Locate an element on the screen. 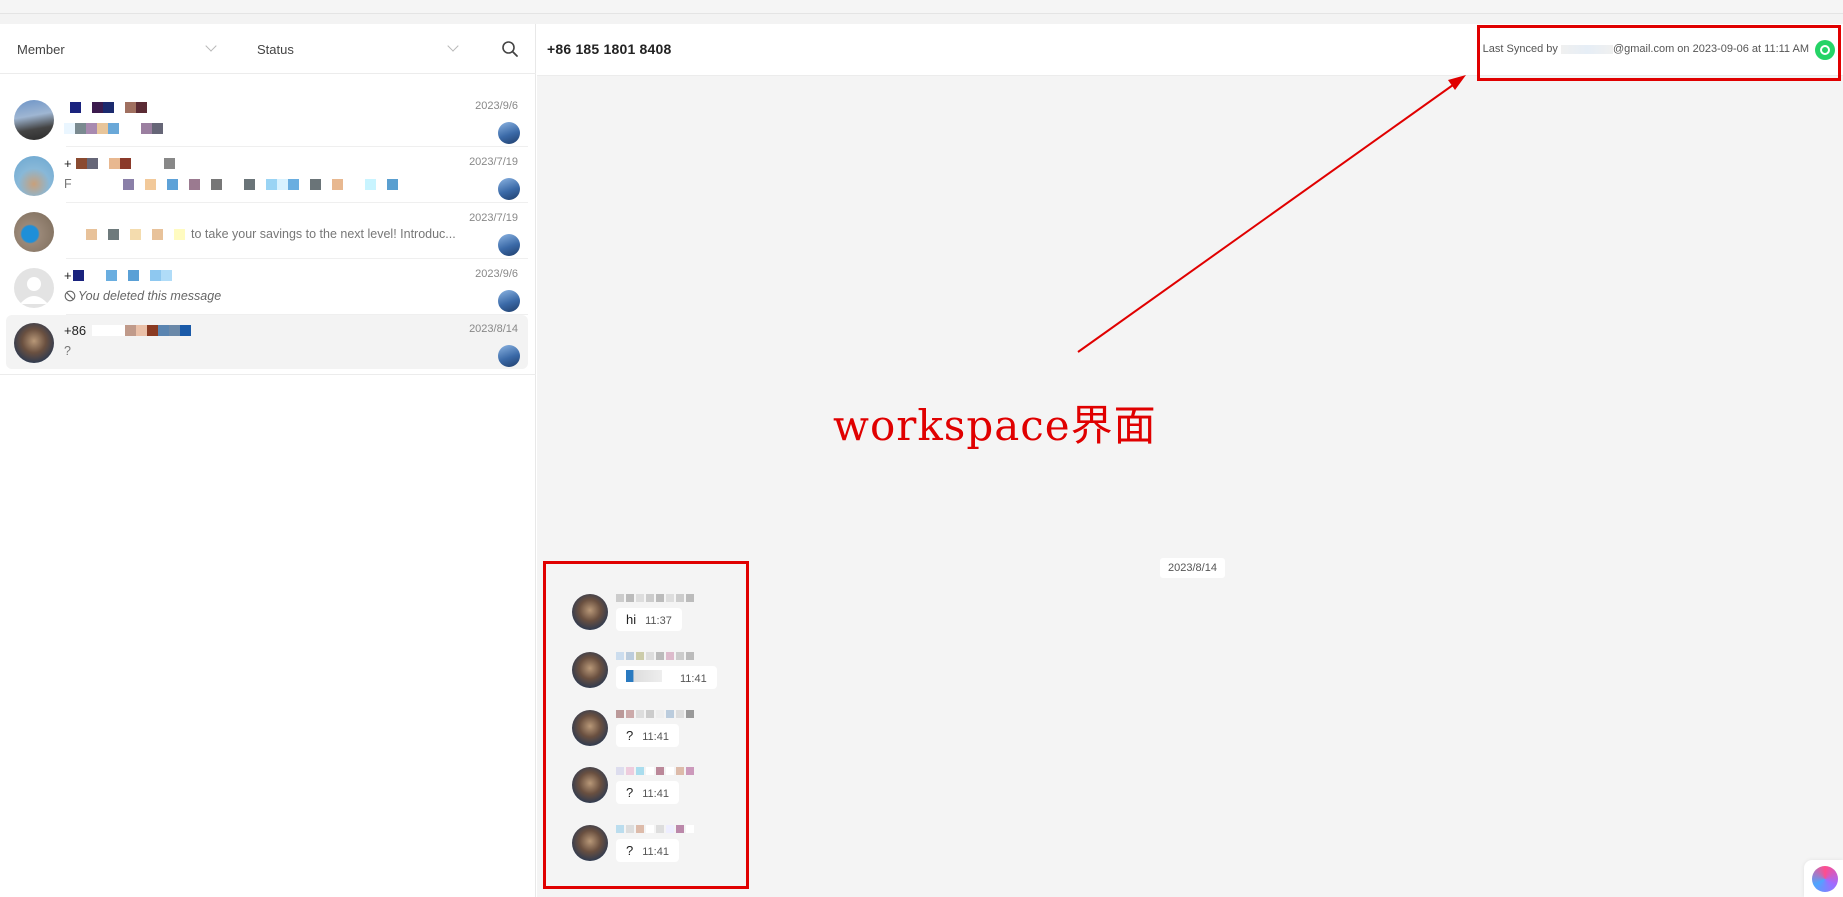 This screenshot has width=1843, height=897. conversation-item-active: +86 ? 2023/8/14 is located at coordinates (267, 342).